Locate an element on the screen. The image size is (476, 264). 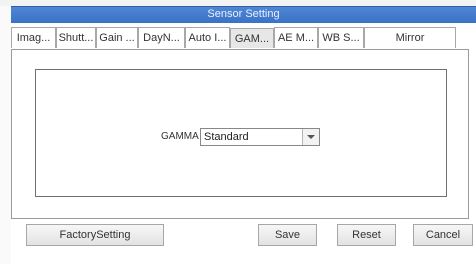
gamma-select: Standard is located at coordinates (260, 137).